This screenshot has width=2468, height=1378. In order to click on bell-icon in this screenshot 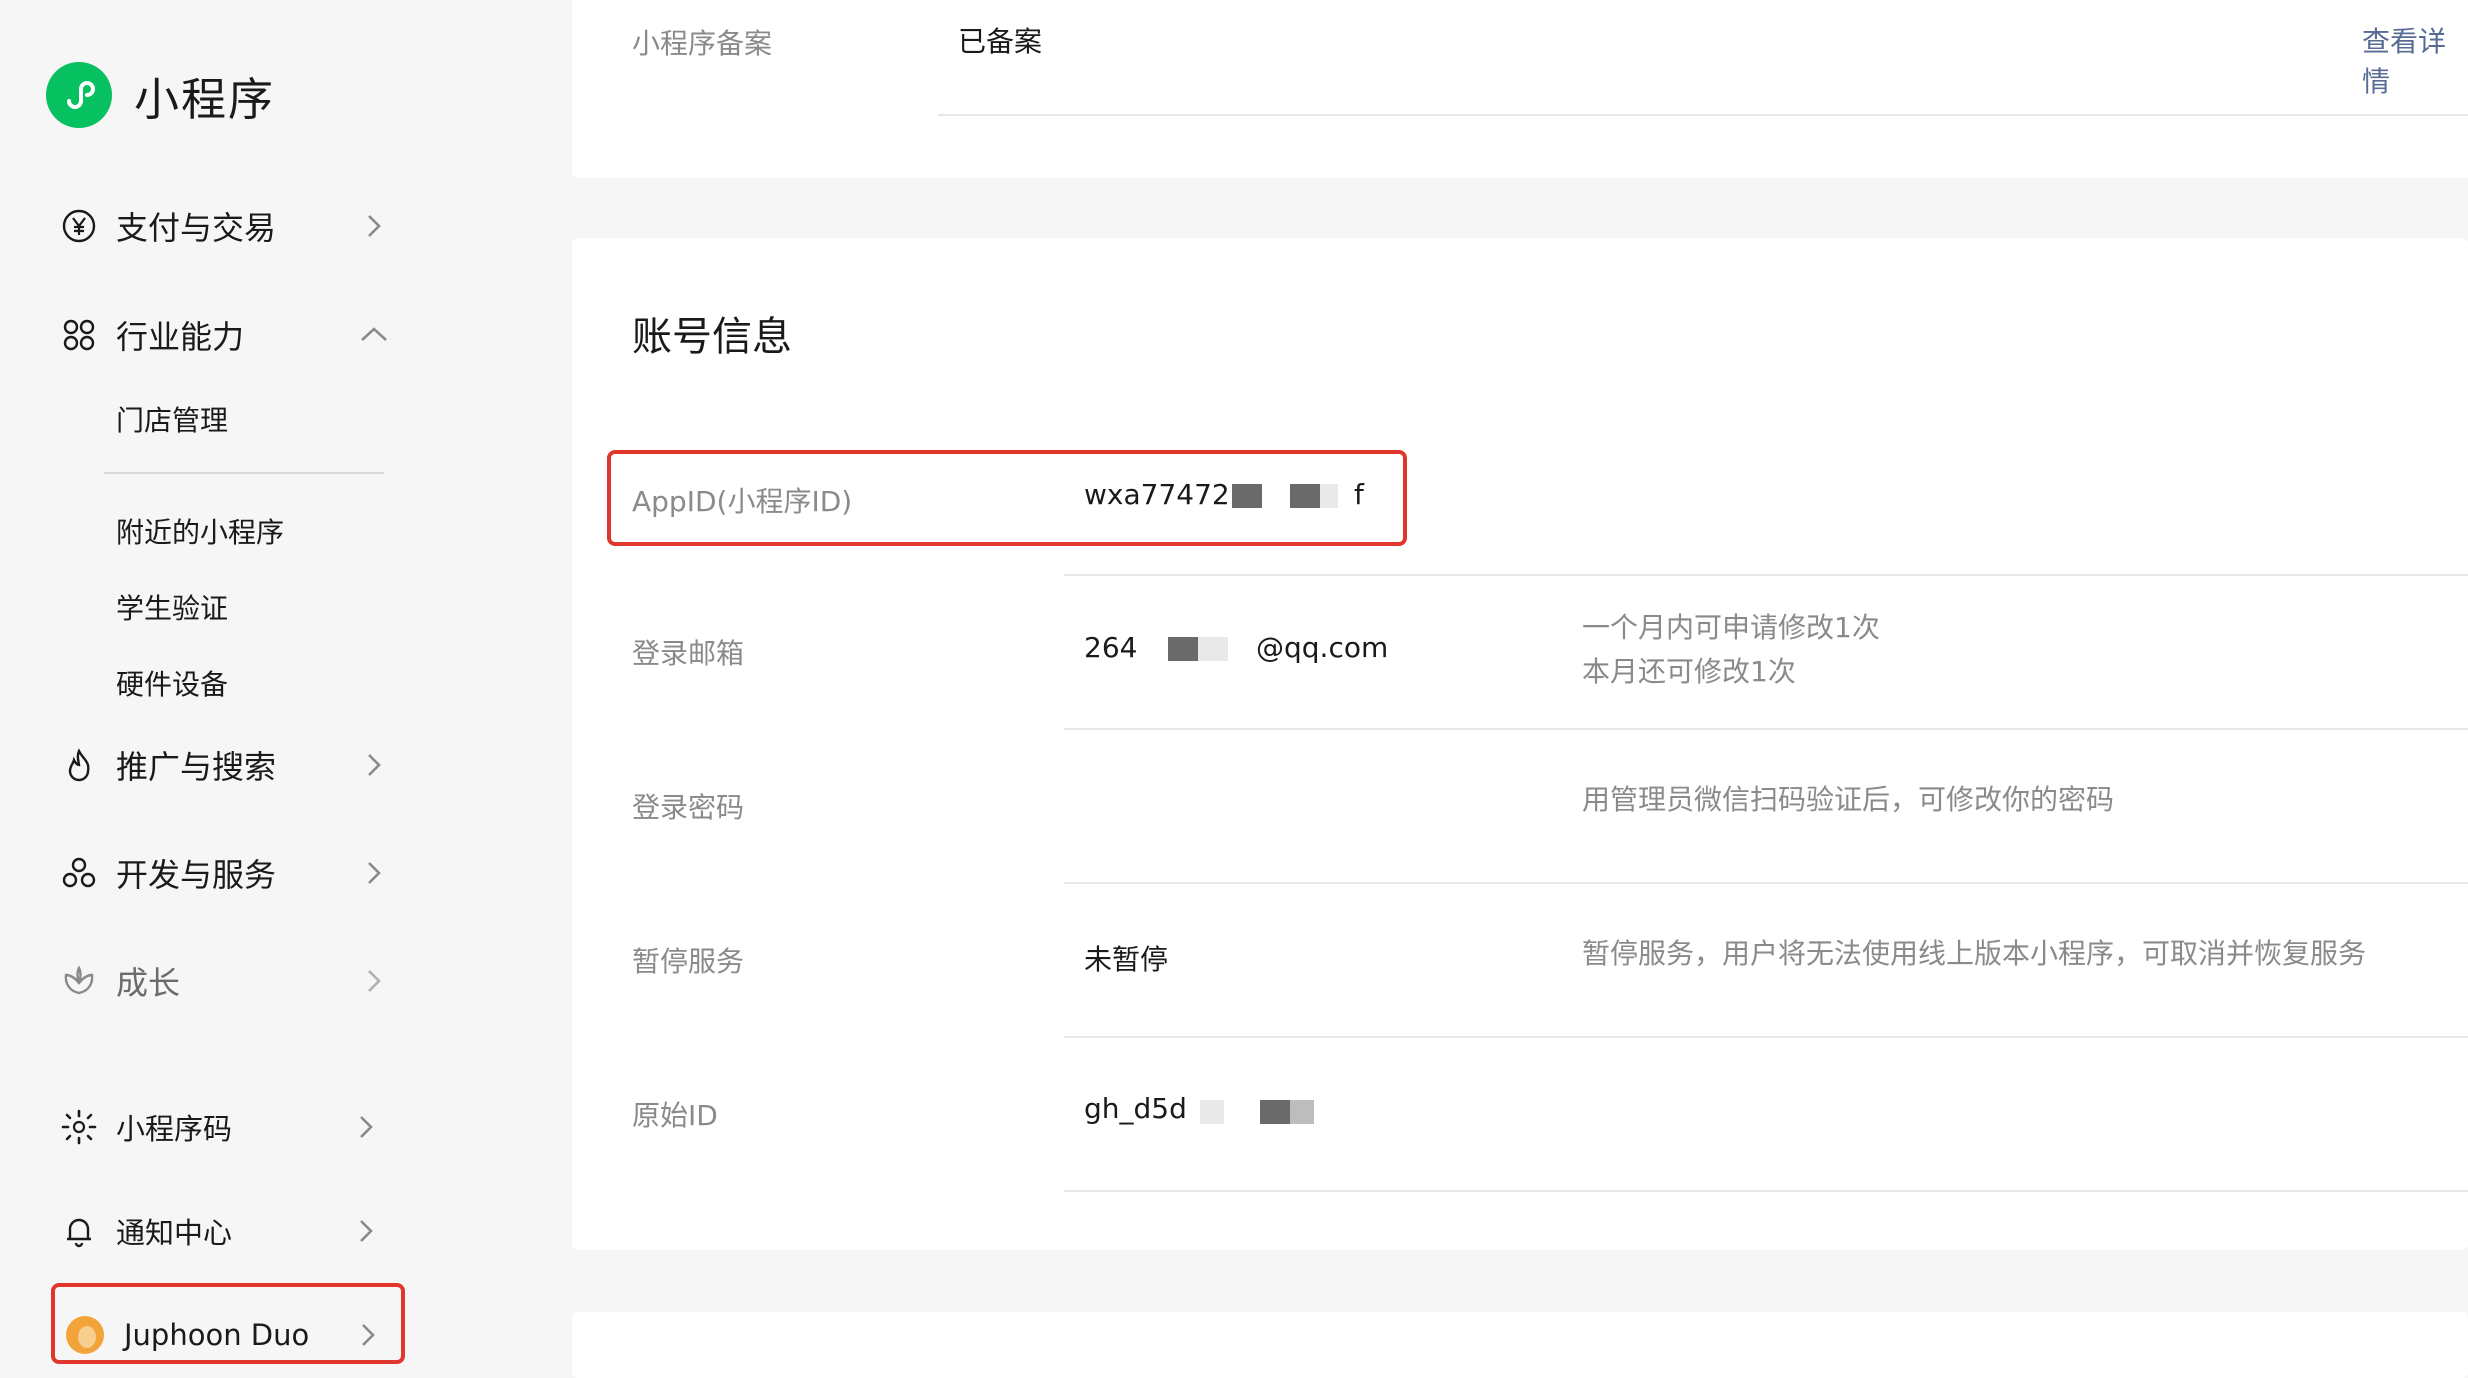, I will do `click(79, 1231)`.